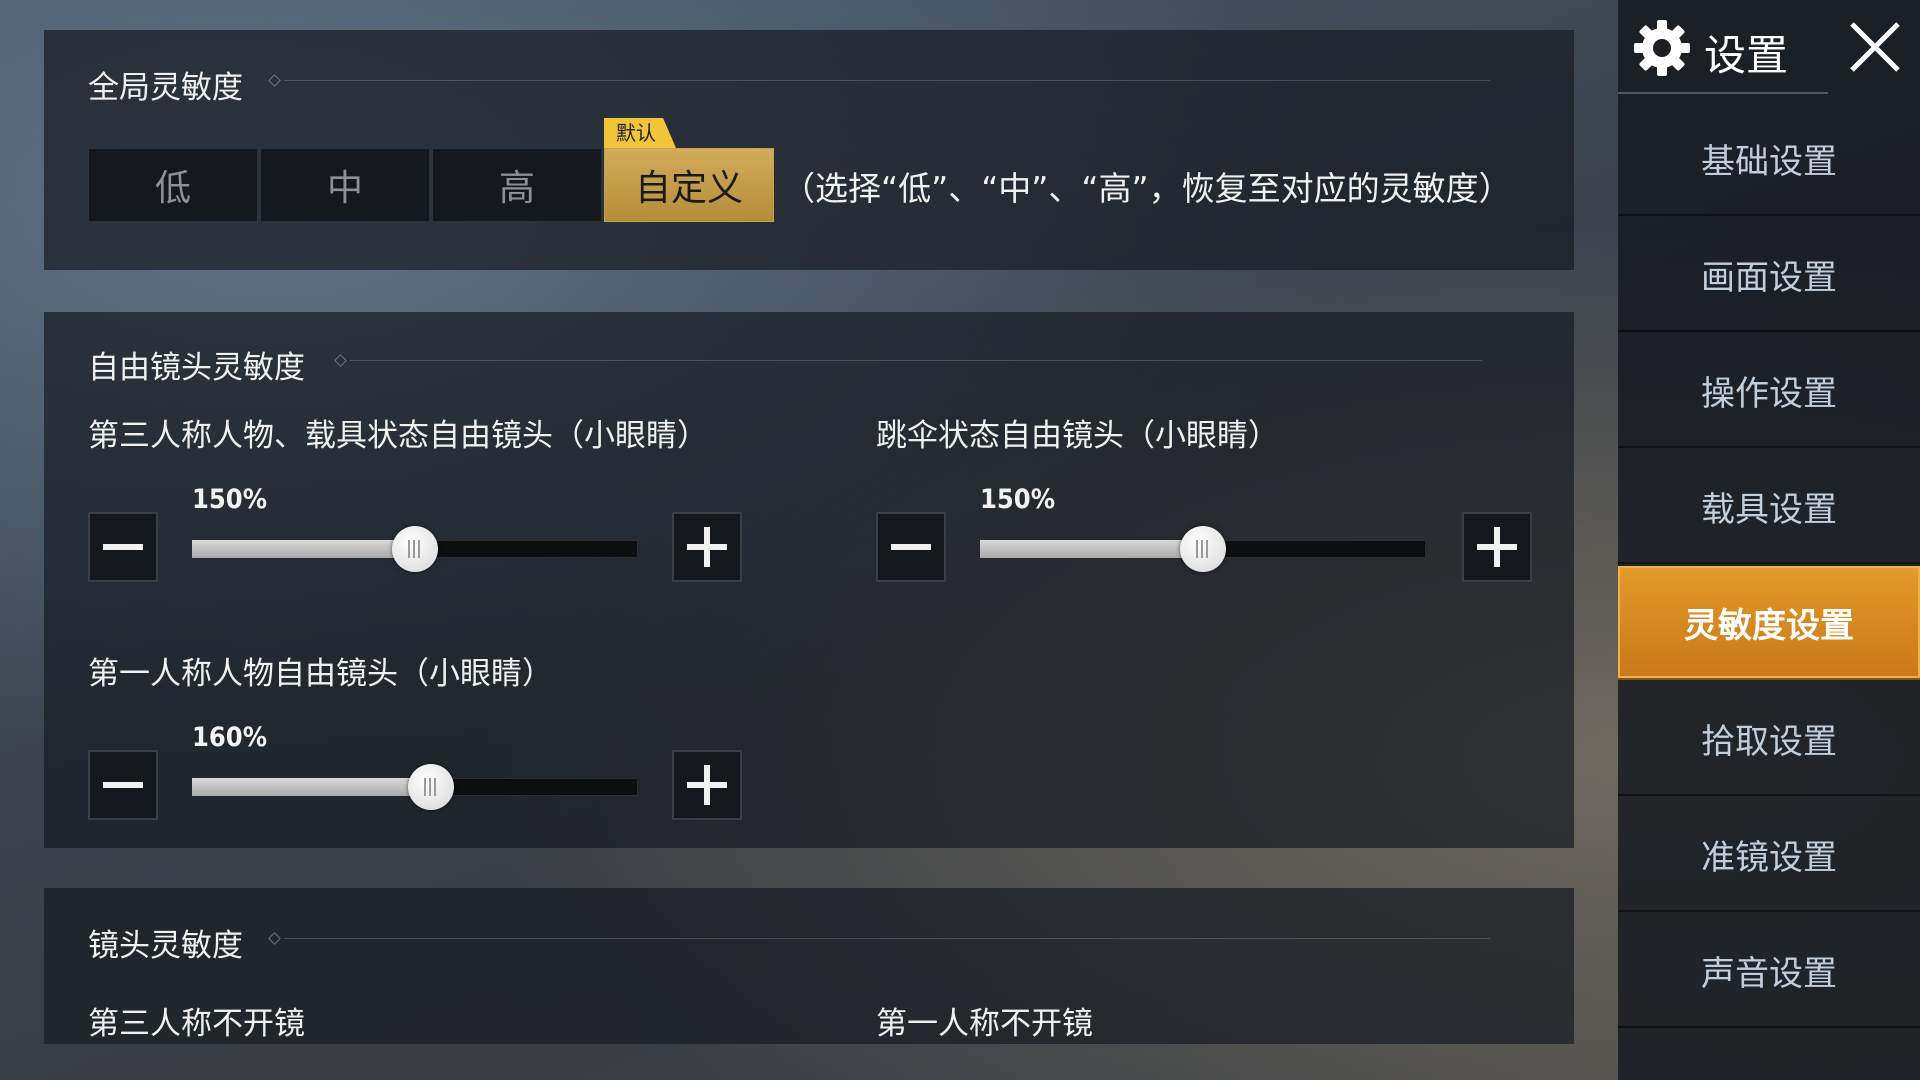 The image size is (1920, 1080). I want to click on close-icon, so click(1875, 47).